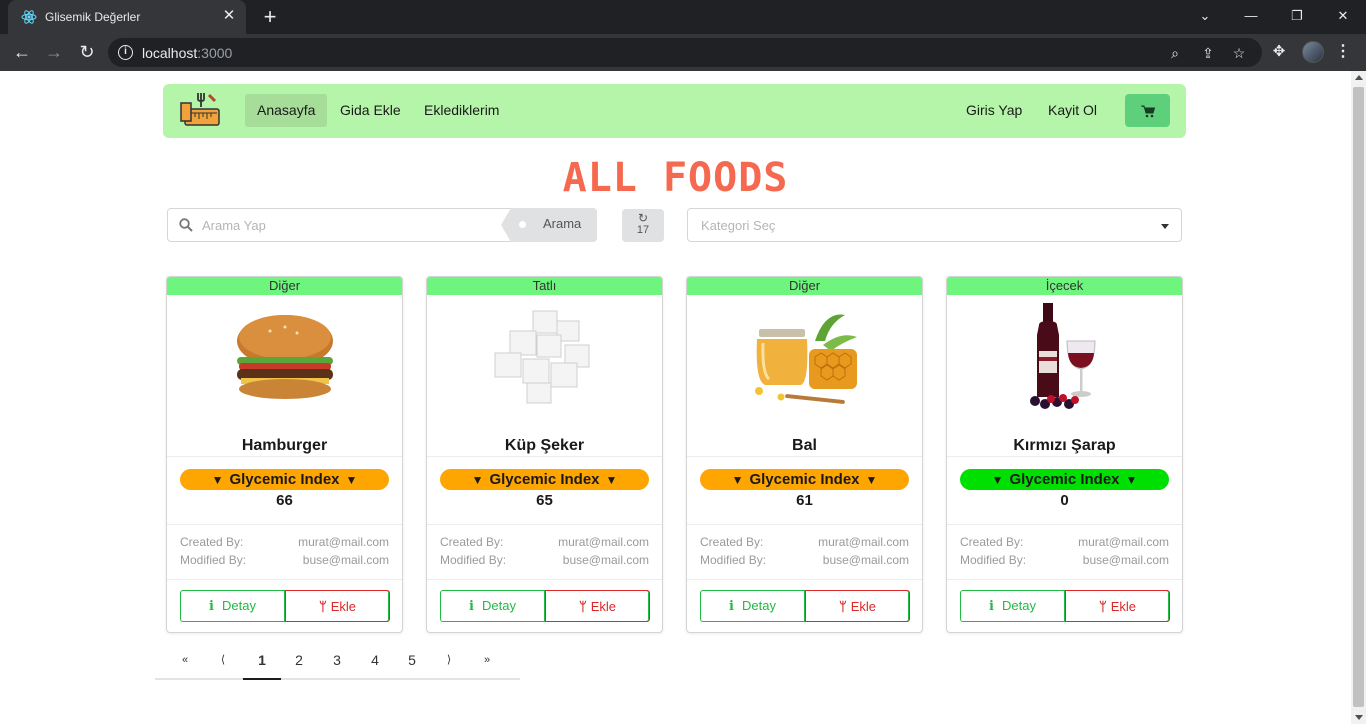  Describe the element at coordinates (683, 17) in the screenshot. I see `browser-titlebar: Glisemik Değerler ✕ + ⌄ — ❐ ✕` at that location.